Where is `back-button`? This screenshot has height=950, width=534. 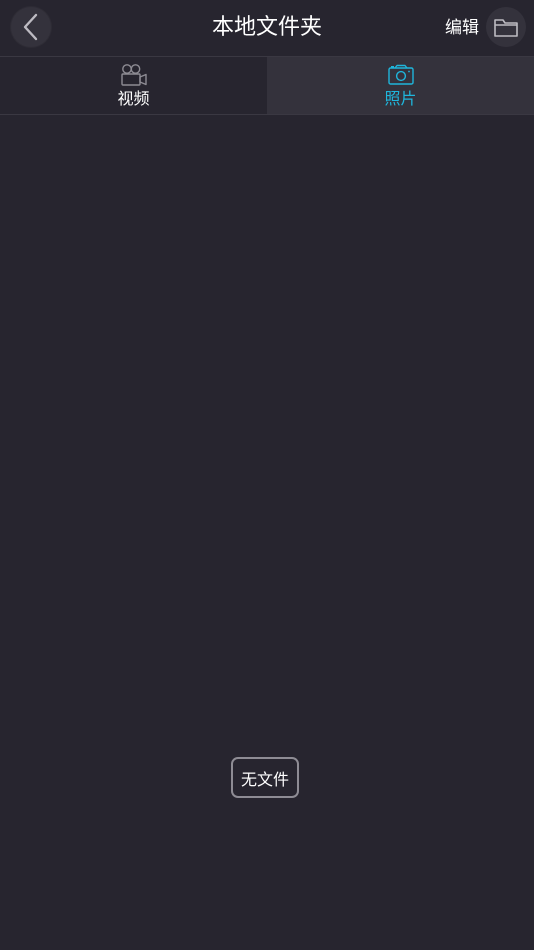 back-button is located at coordinates (31, 27).